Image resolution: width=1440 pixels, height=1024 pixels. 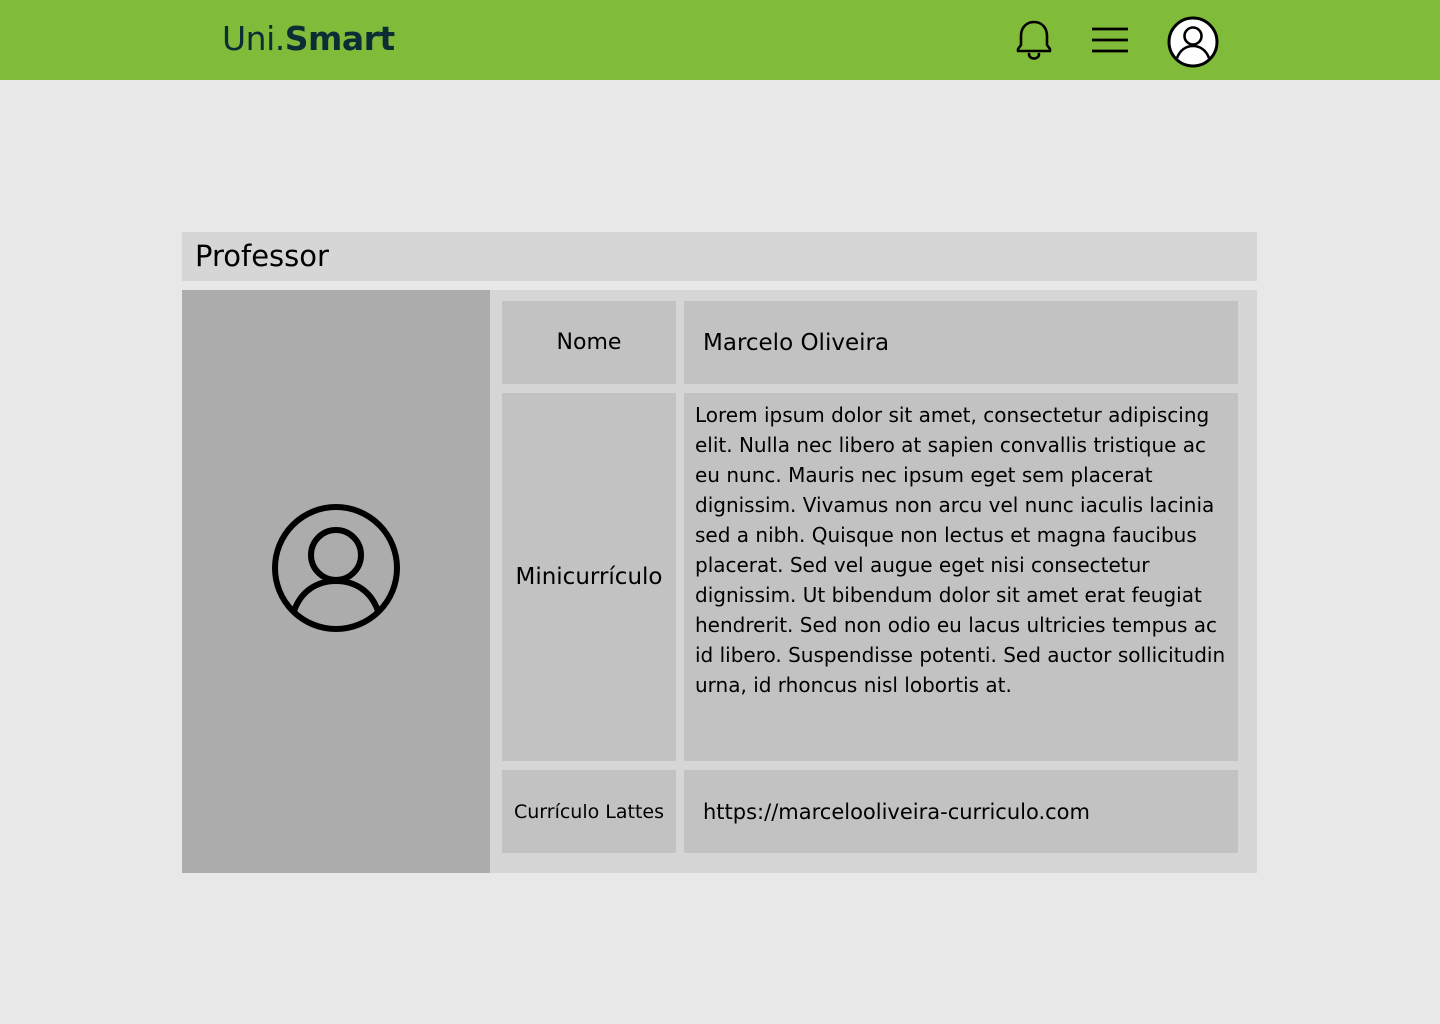 I want to click on lattes-value-cell: https://marcelooliveira-curriculo.com, so click(x=961, y=811).